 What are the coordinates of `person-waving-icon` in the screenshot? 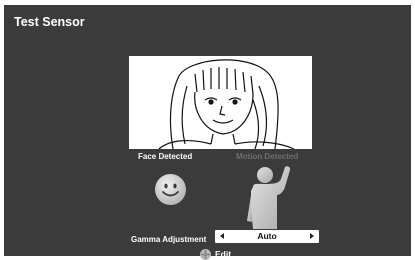 It's located at (269, 197).